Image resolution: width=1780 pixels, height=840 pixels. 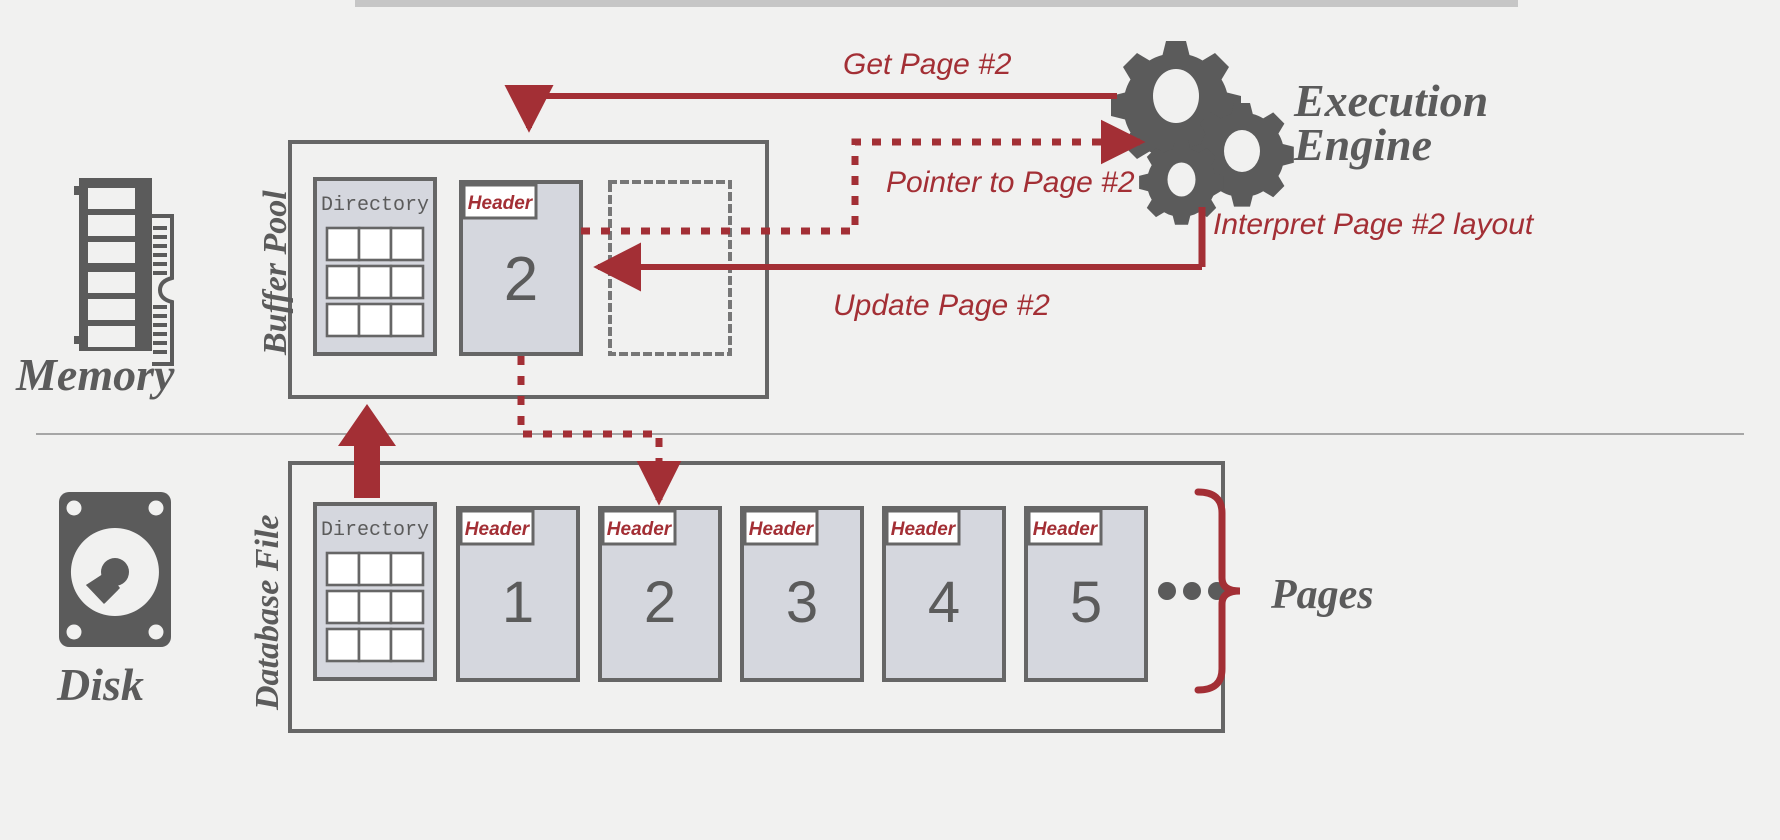 What do you see at coordinates (924, 529) in the screenshot?
I see `database-page-4-header: Header` at bounding box center [924, 529].